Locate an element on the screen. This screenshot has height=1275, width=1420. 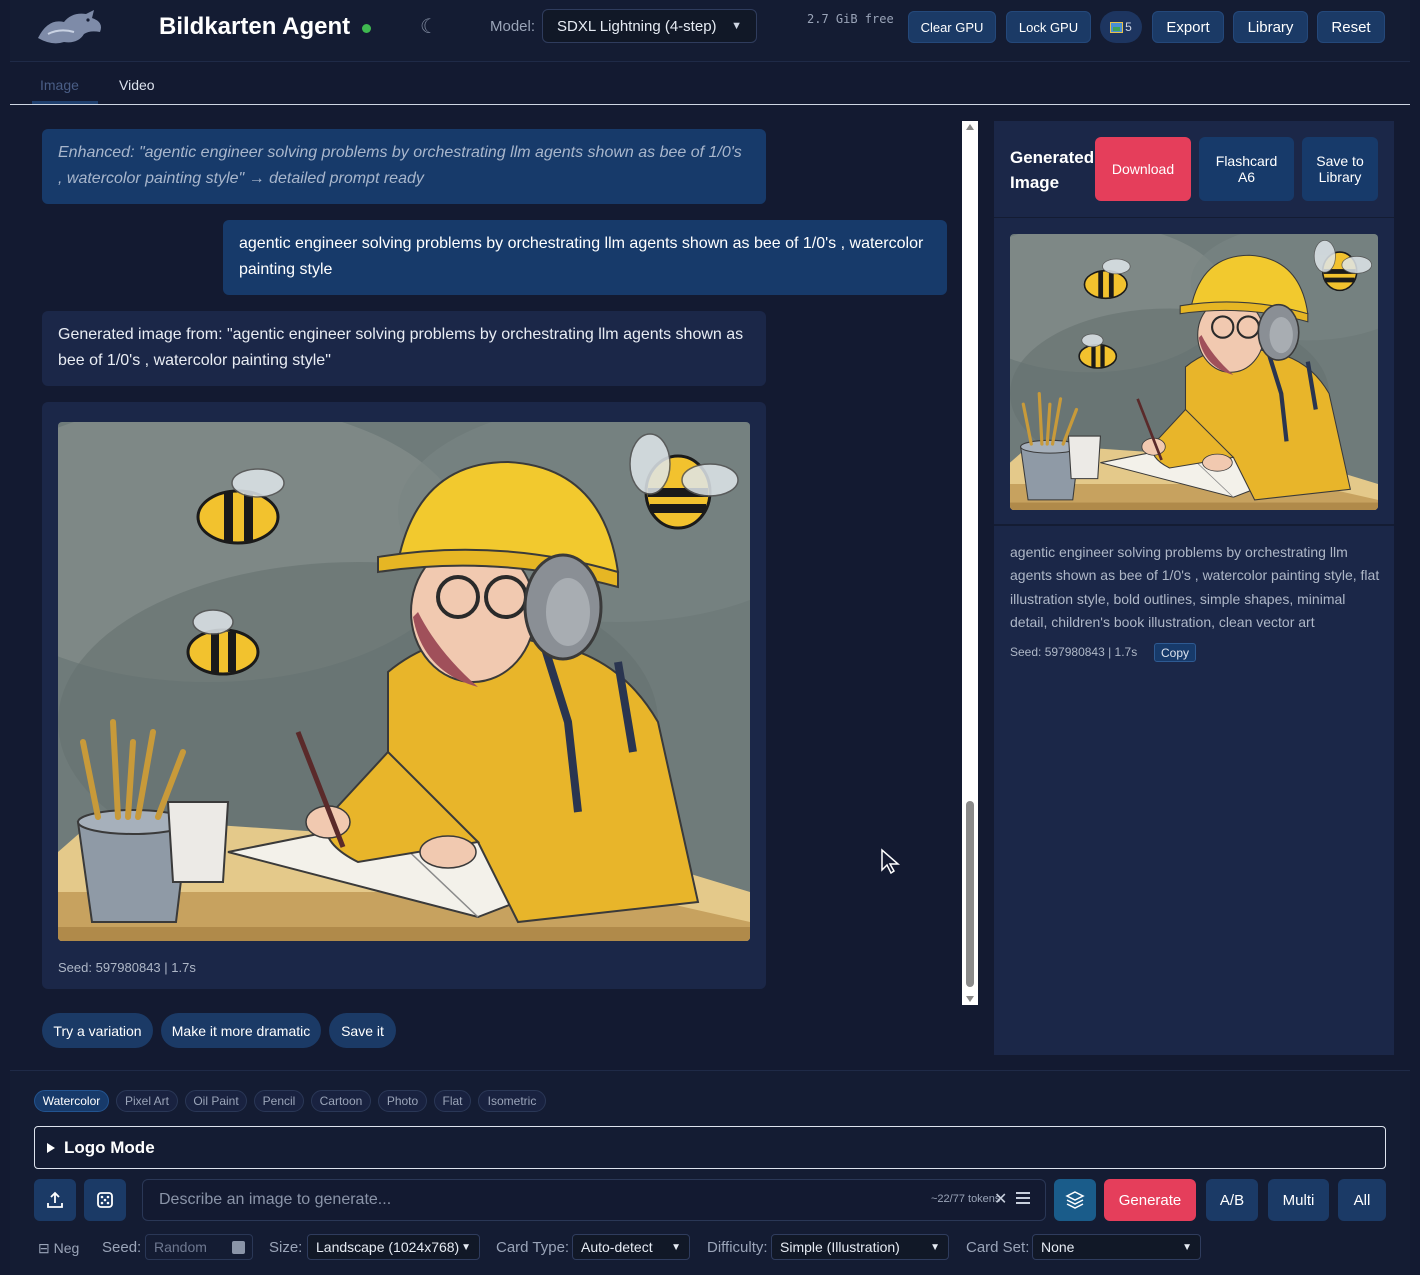
suggestion-more-dramatic: Make it more dramatic is located at coordinates (241, 1030).